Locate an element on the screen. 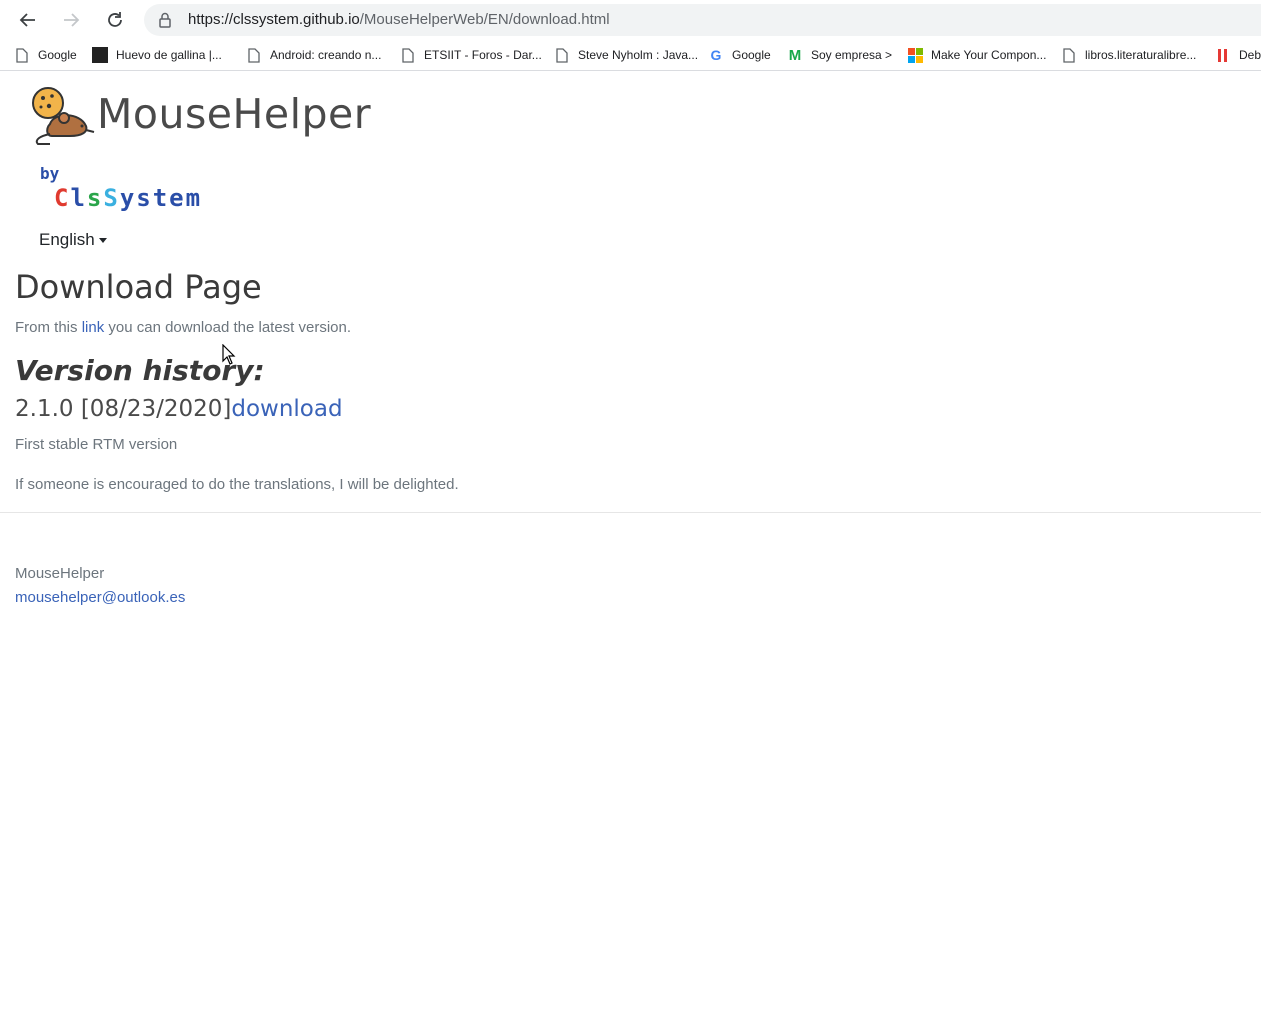 The width and height of the screenshot is (1261, 1009). reload-button is located at coordinates (115, 20).